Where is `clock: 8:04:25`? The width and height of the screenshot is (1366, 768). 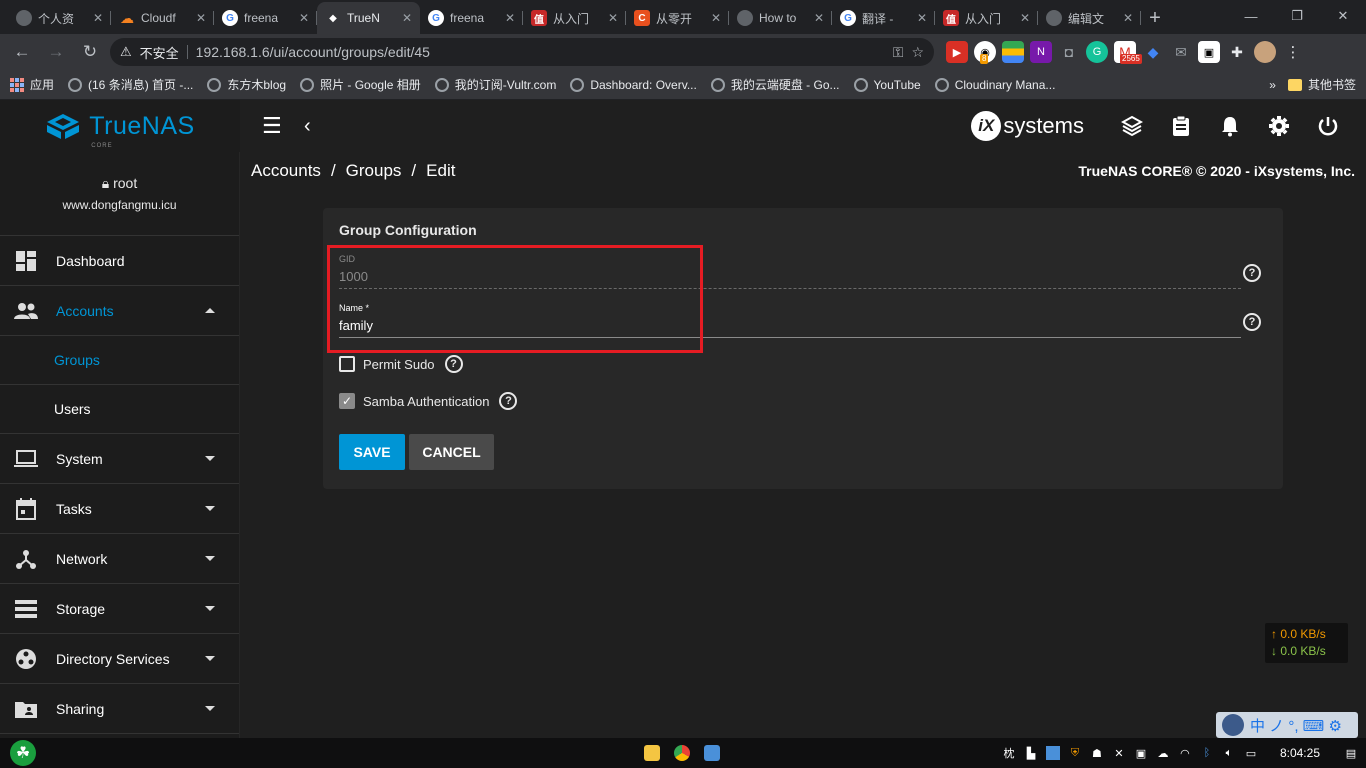
clock: 8:04:25 is located at coordinates (1300, 753).